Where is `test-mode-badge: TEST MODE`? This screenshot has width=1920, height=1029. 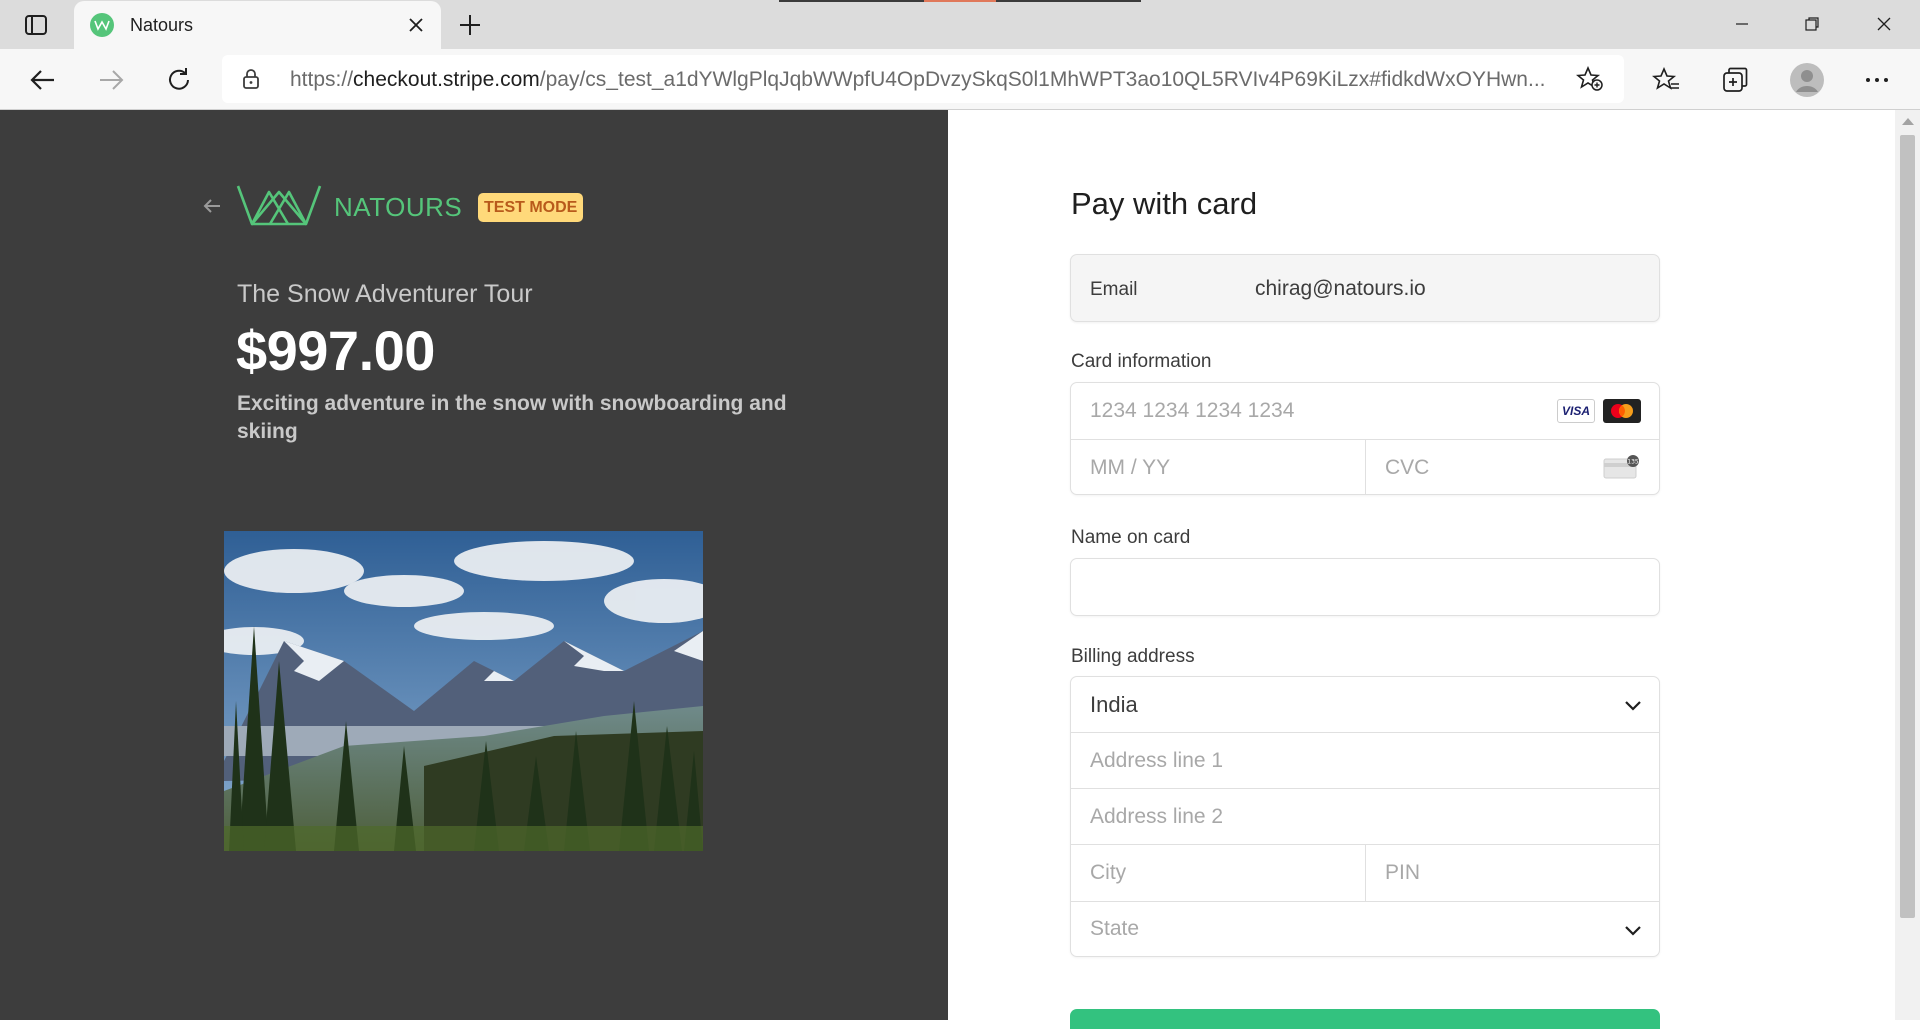
test-mode-badge: TEST MODE is located at coordinates (531, 207).